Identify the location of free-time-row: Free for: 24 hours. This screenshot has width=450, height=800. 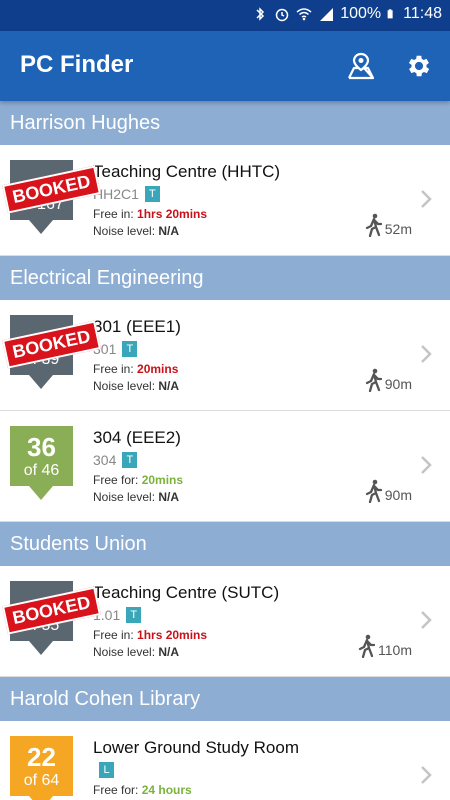
(142, 790).